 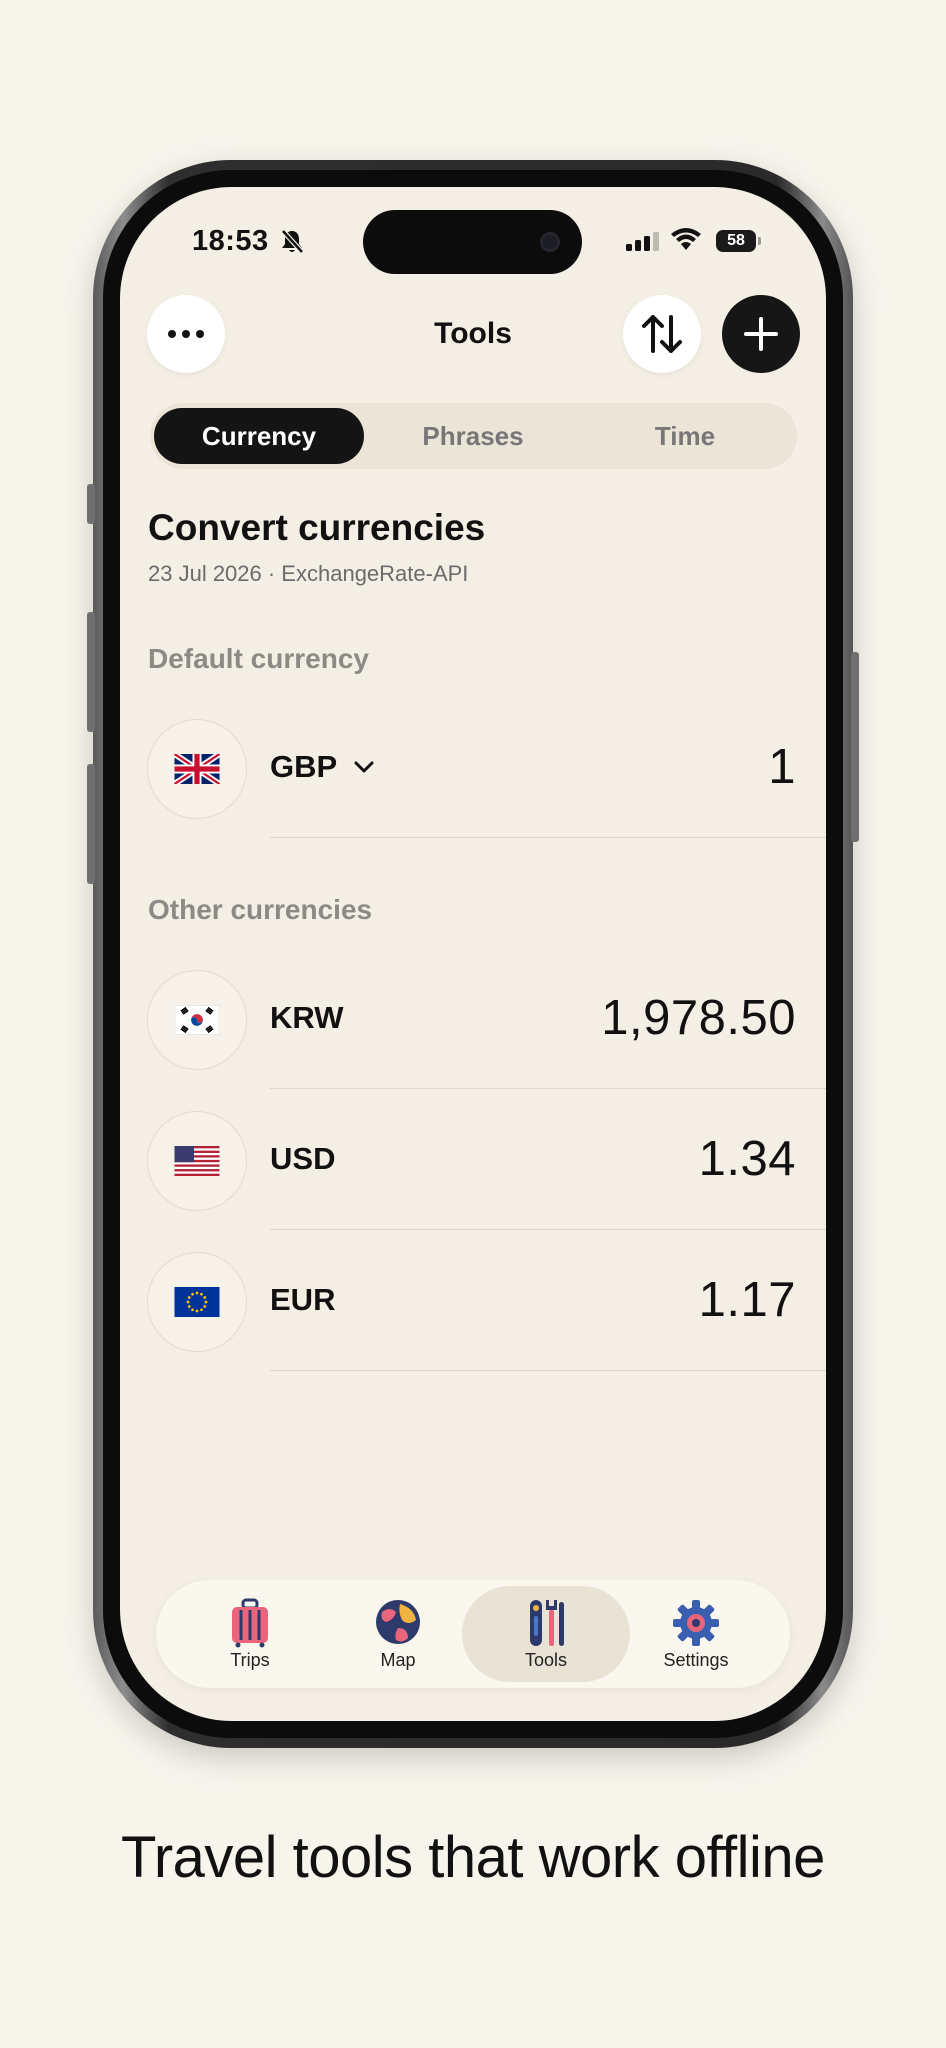 What do you see at coordinates (364, 767) in the screenshot?
I see `chevron-down-icon` at bounding box center [364, 767].